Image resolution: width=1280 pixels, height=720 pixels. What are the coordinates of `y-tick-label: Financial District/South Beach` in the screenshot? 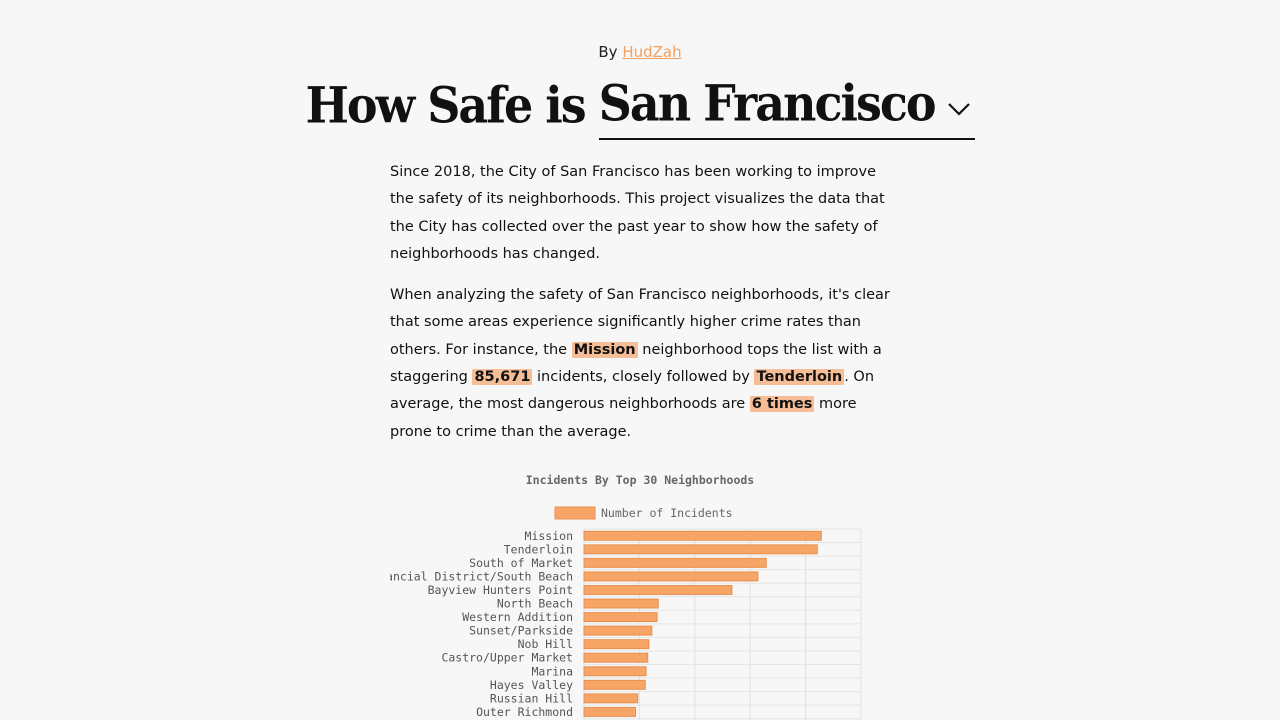 It's located at (481, 576).